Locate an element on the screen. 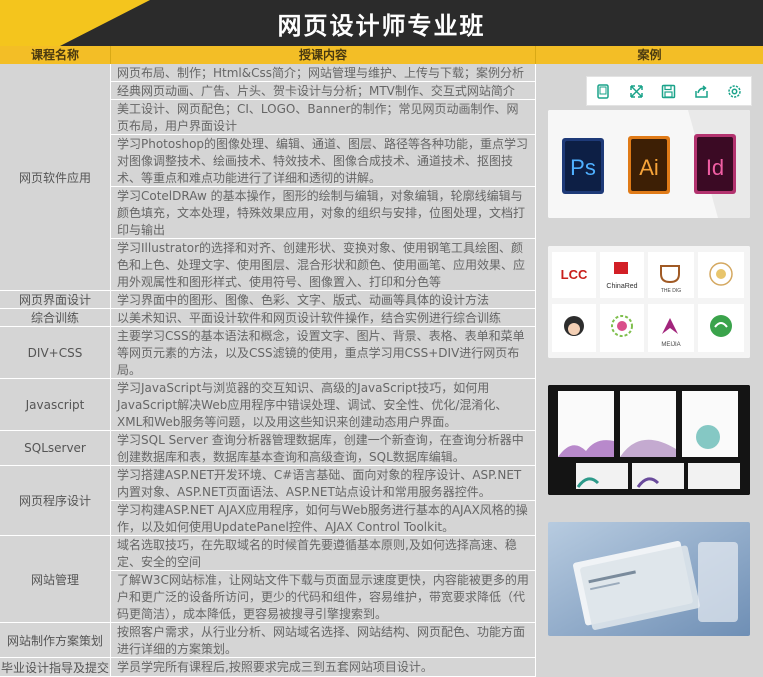 This screenshot has width=763, height=677. ai-label: Ai is located at coordinates (649, 167).